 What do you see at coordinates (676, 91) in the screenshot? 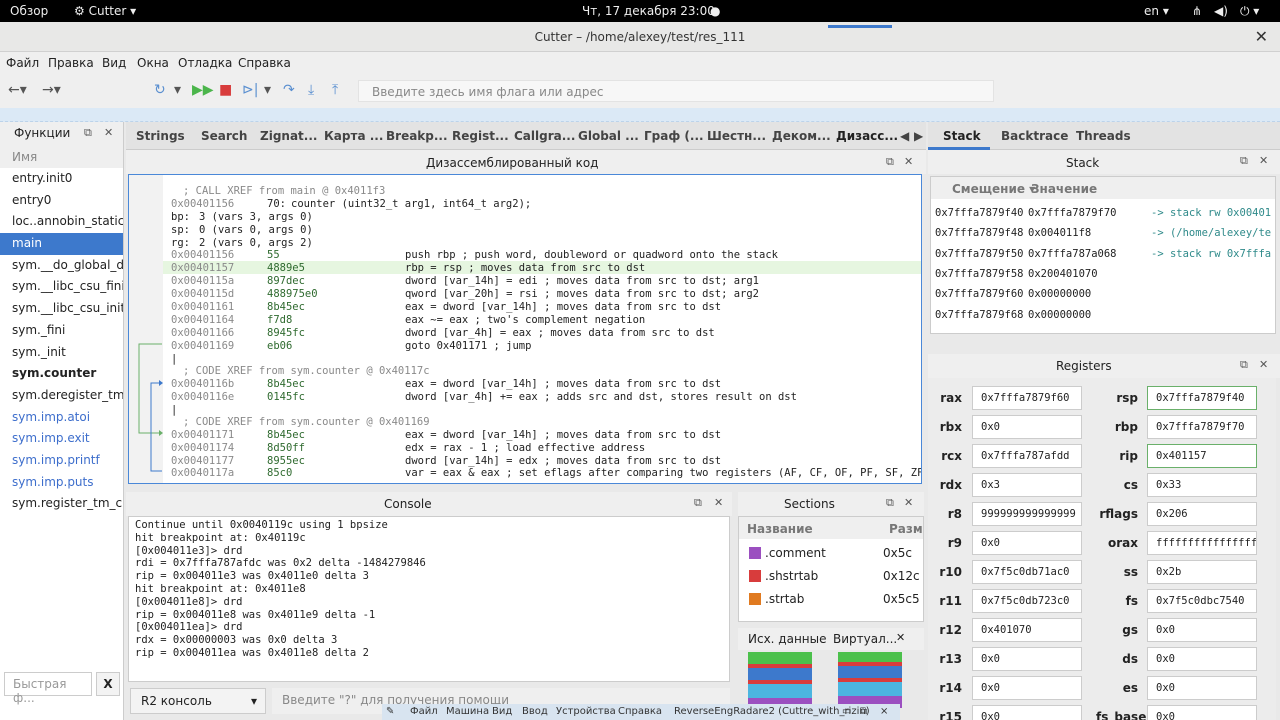
I see `address-input: Введите здесь имя флага или адрес` at bounding box center [676, 91].